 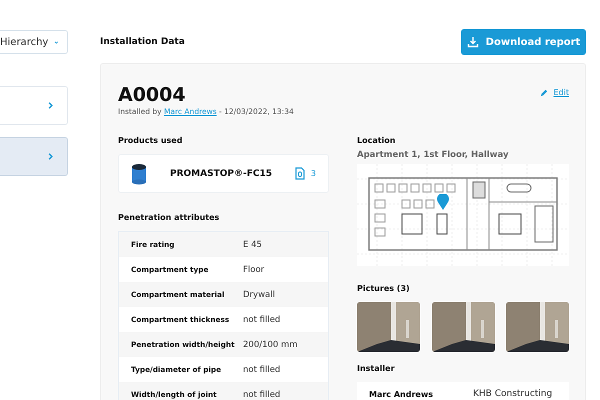 What do you see at coordinates (139, 173) in the screenshot?
I see `cylinder-icon` at bounding box center [139, 173].